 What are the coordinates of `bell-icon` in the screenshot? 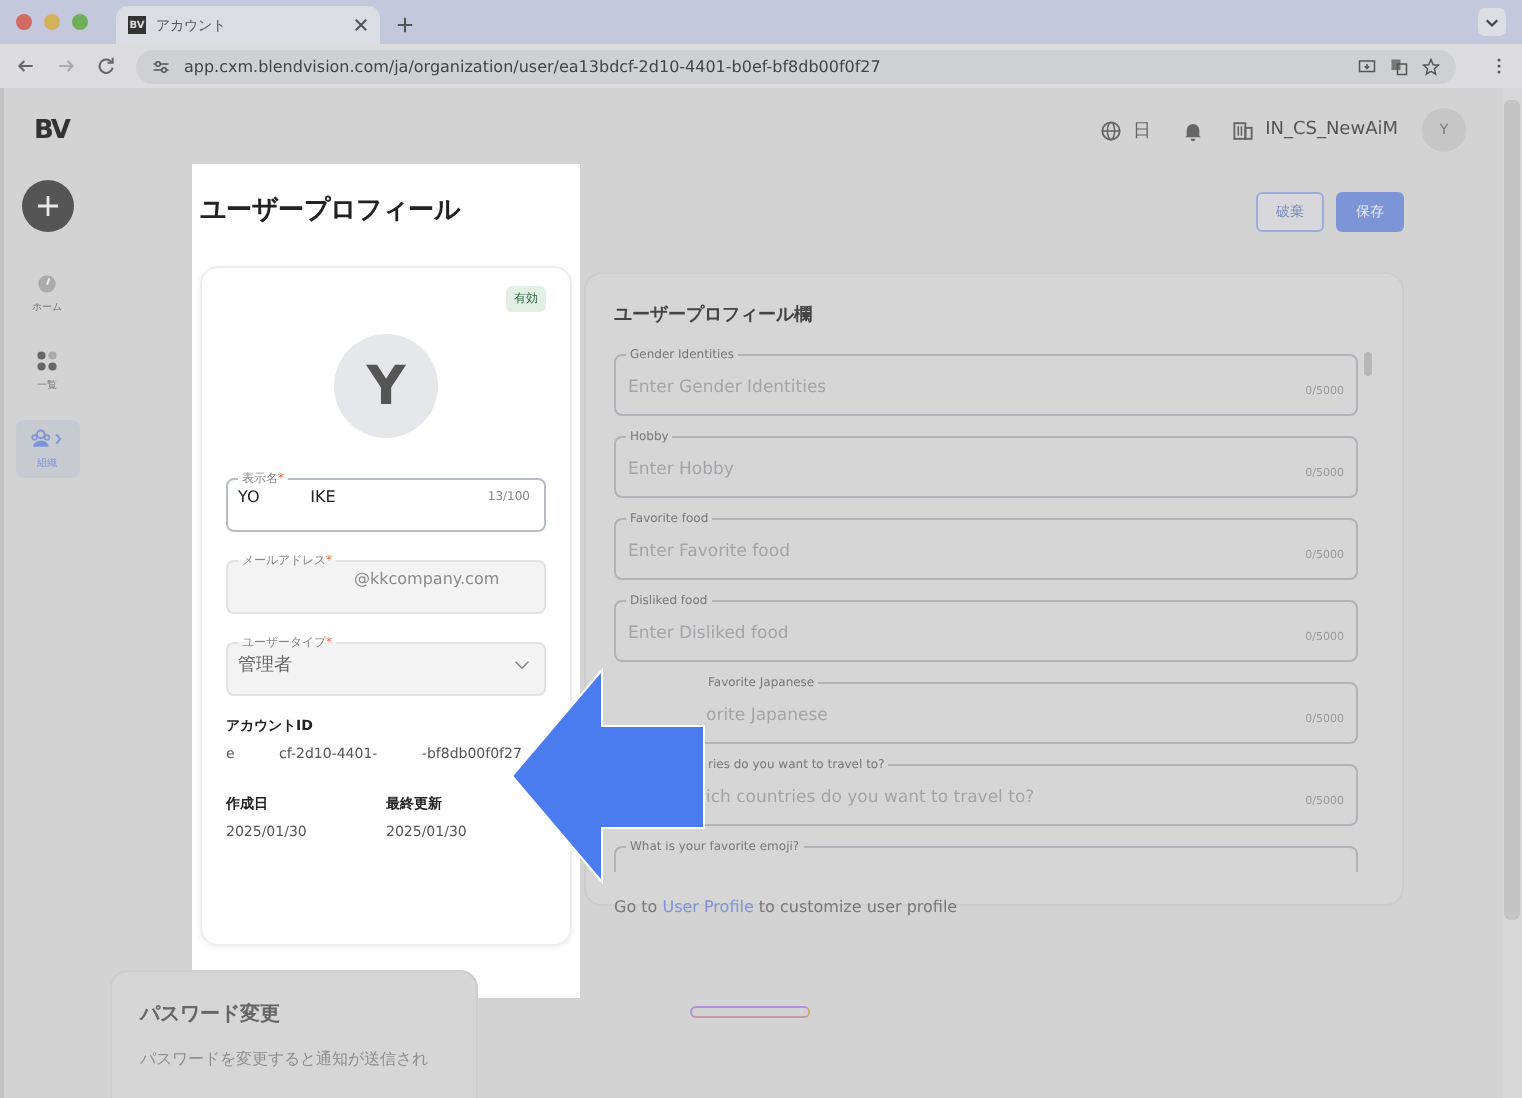 It's located at (1192, 130).